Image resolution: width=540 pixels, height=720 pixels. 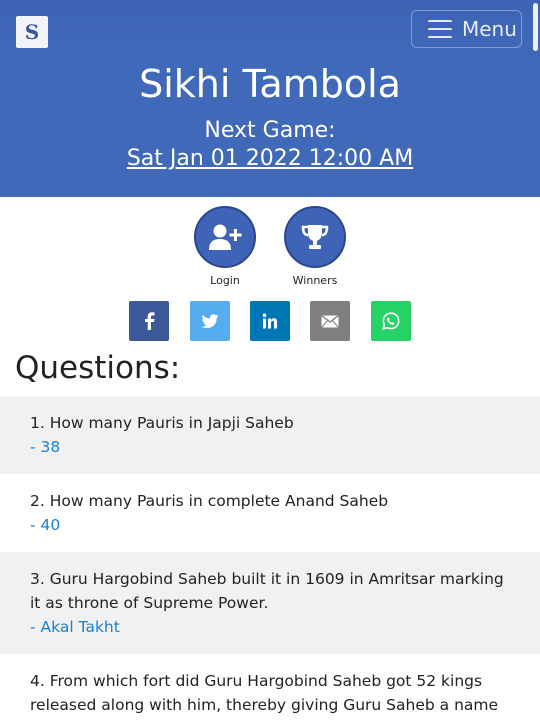 I want to click on linkedin-icon, so click(x=269, y=321).